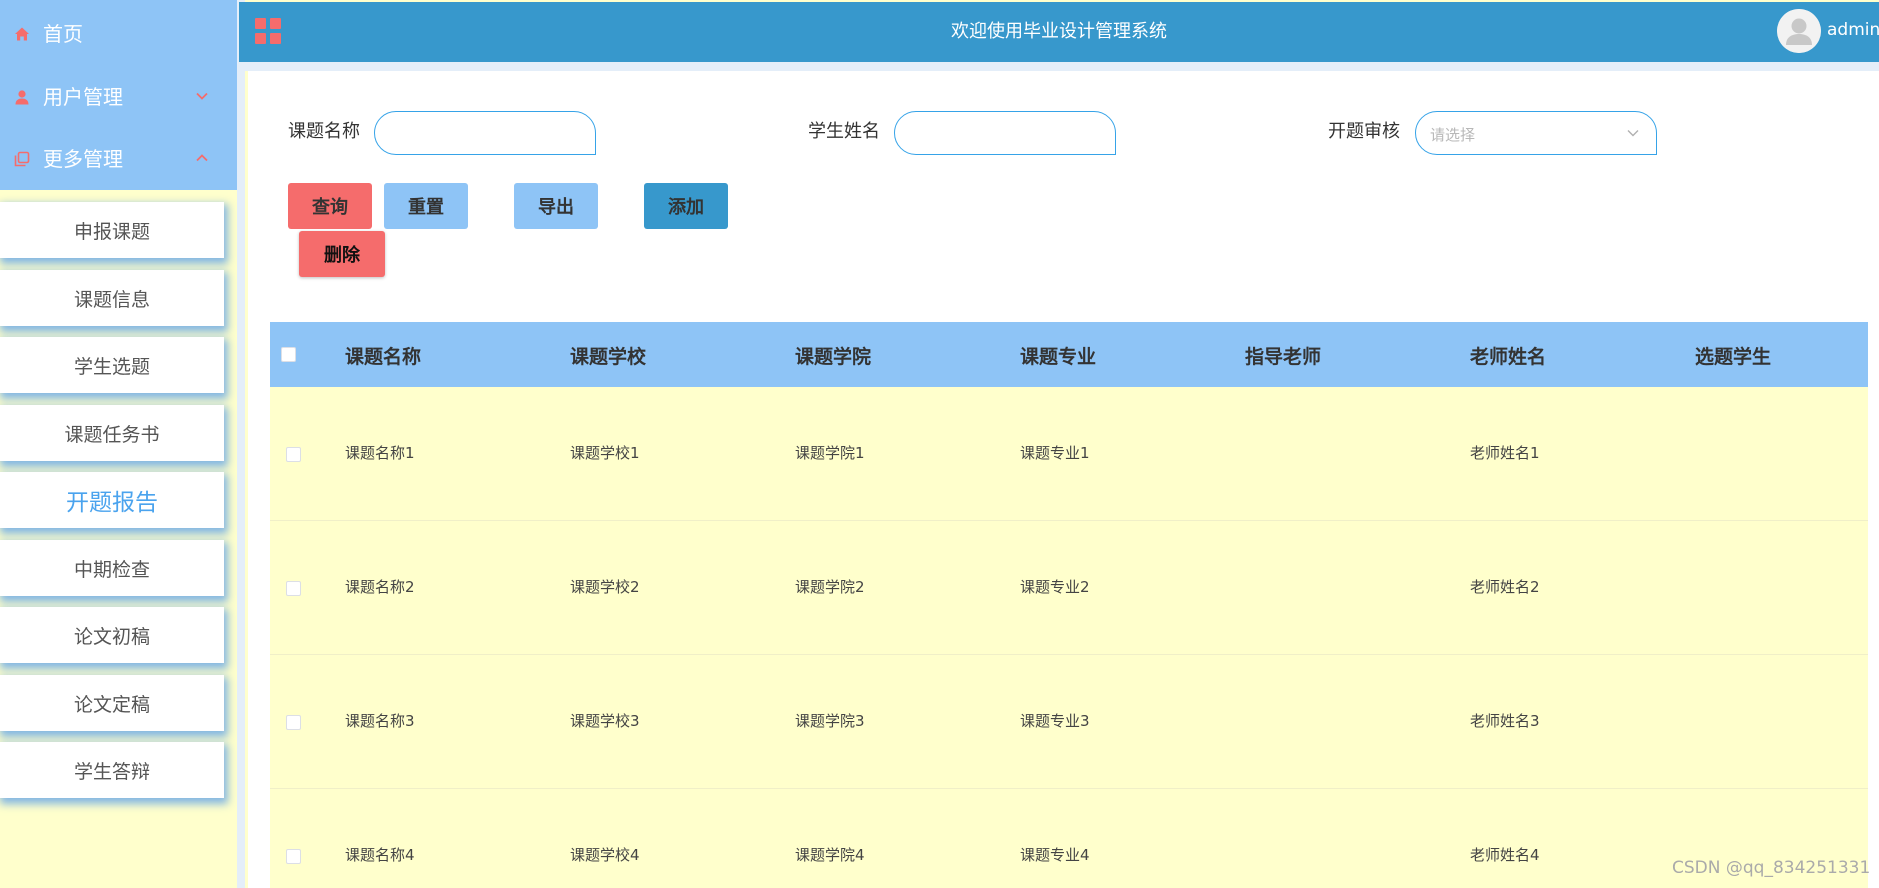  I want to click on sidebar-item-user-management: 用户管理, so click(118, 97).